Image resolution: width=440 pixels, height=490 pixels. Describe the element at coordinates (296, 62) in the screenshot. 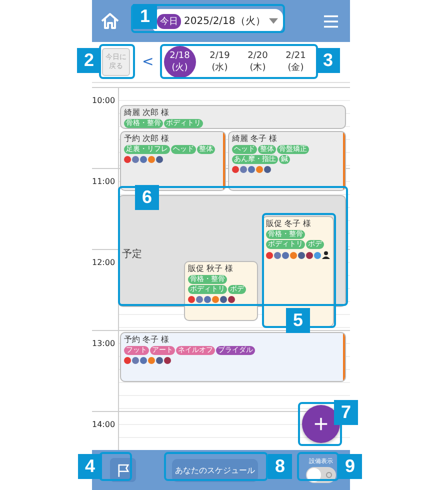

I see `day-tab: 2/21 (金)` at that location.